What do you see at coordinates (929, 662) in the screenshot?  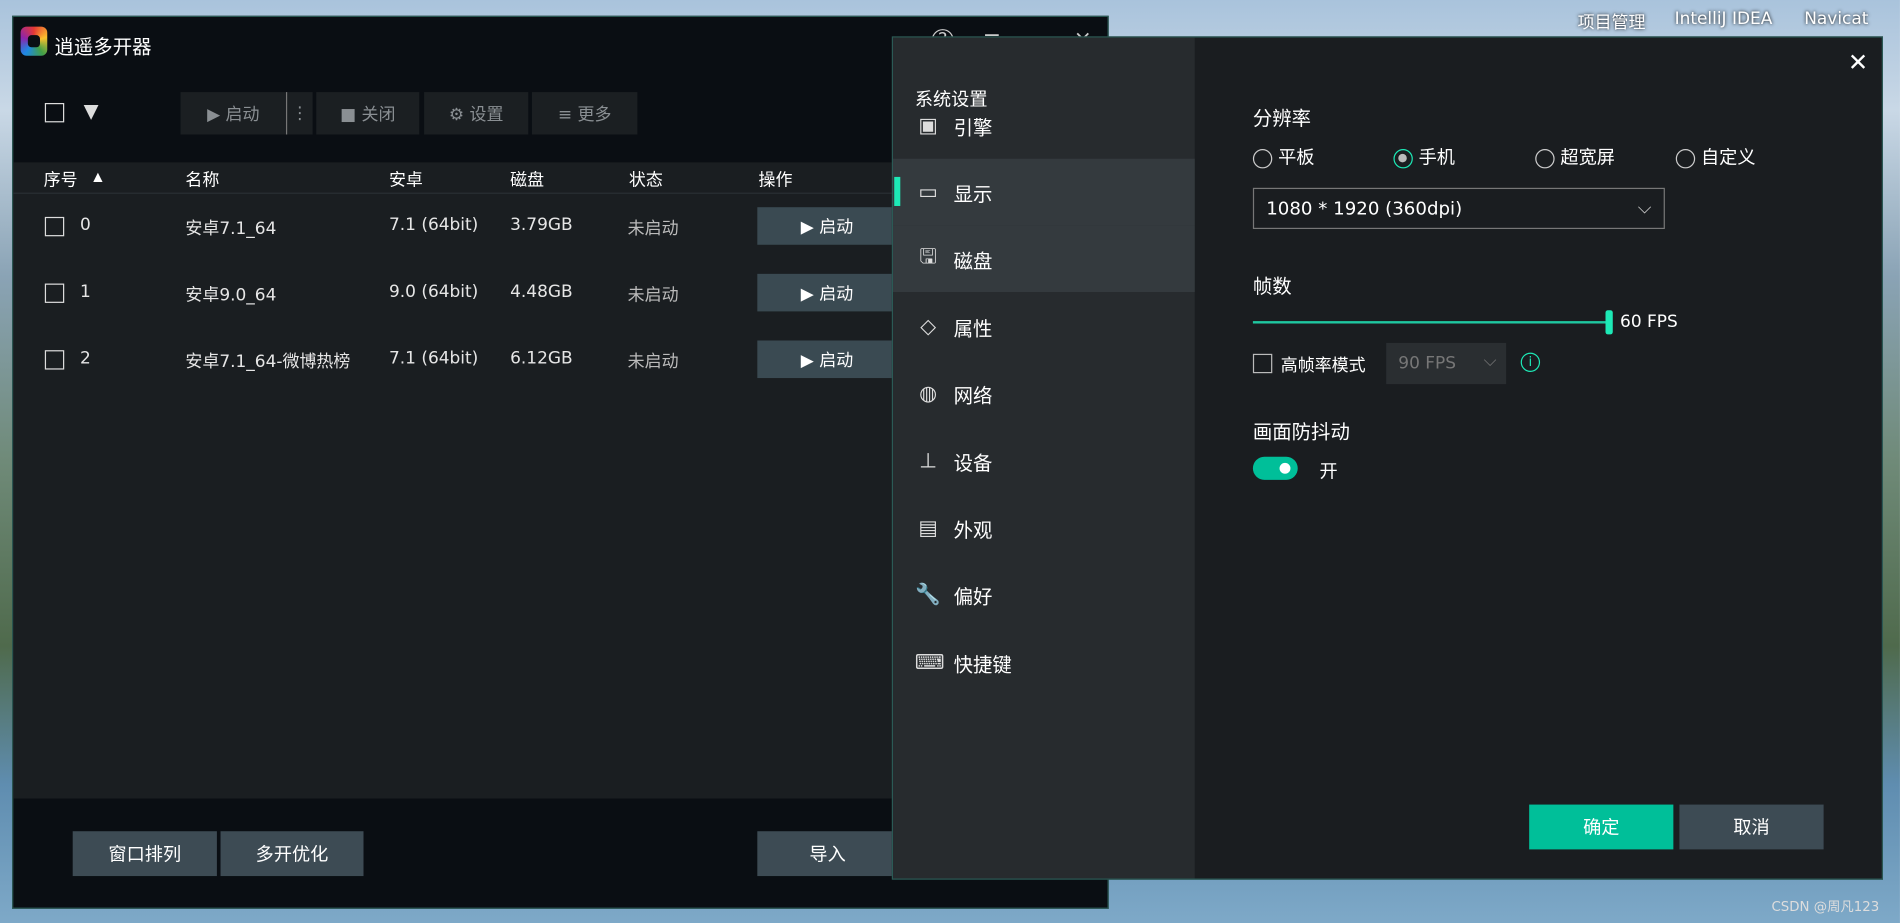 I see `keyboard-icon: ⌨` at bounding box center [929, 662].